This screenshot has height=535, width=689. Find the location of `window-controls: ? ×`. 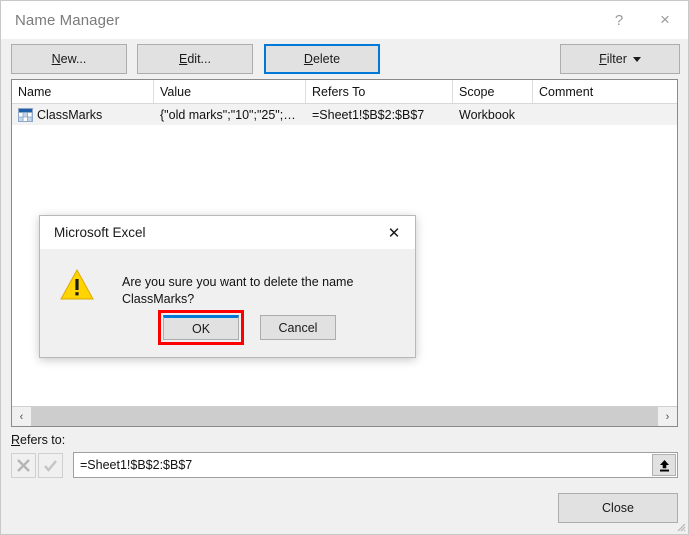

window-controls: ? × is located at coordinates (642, 20).